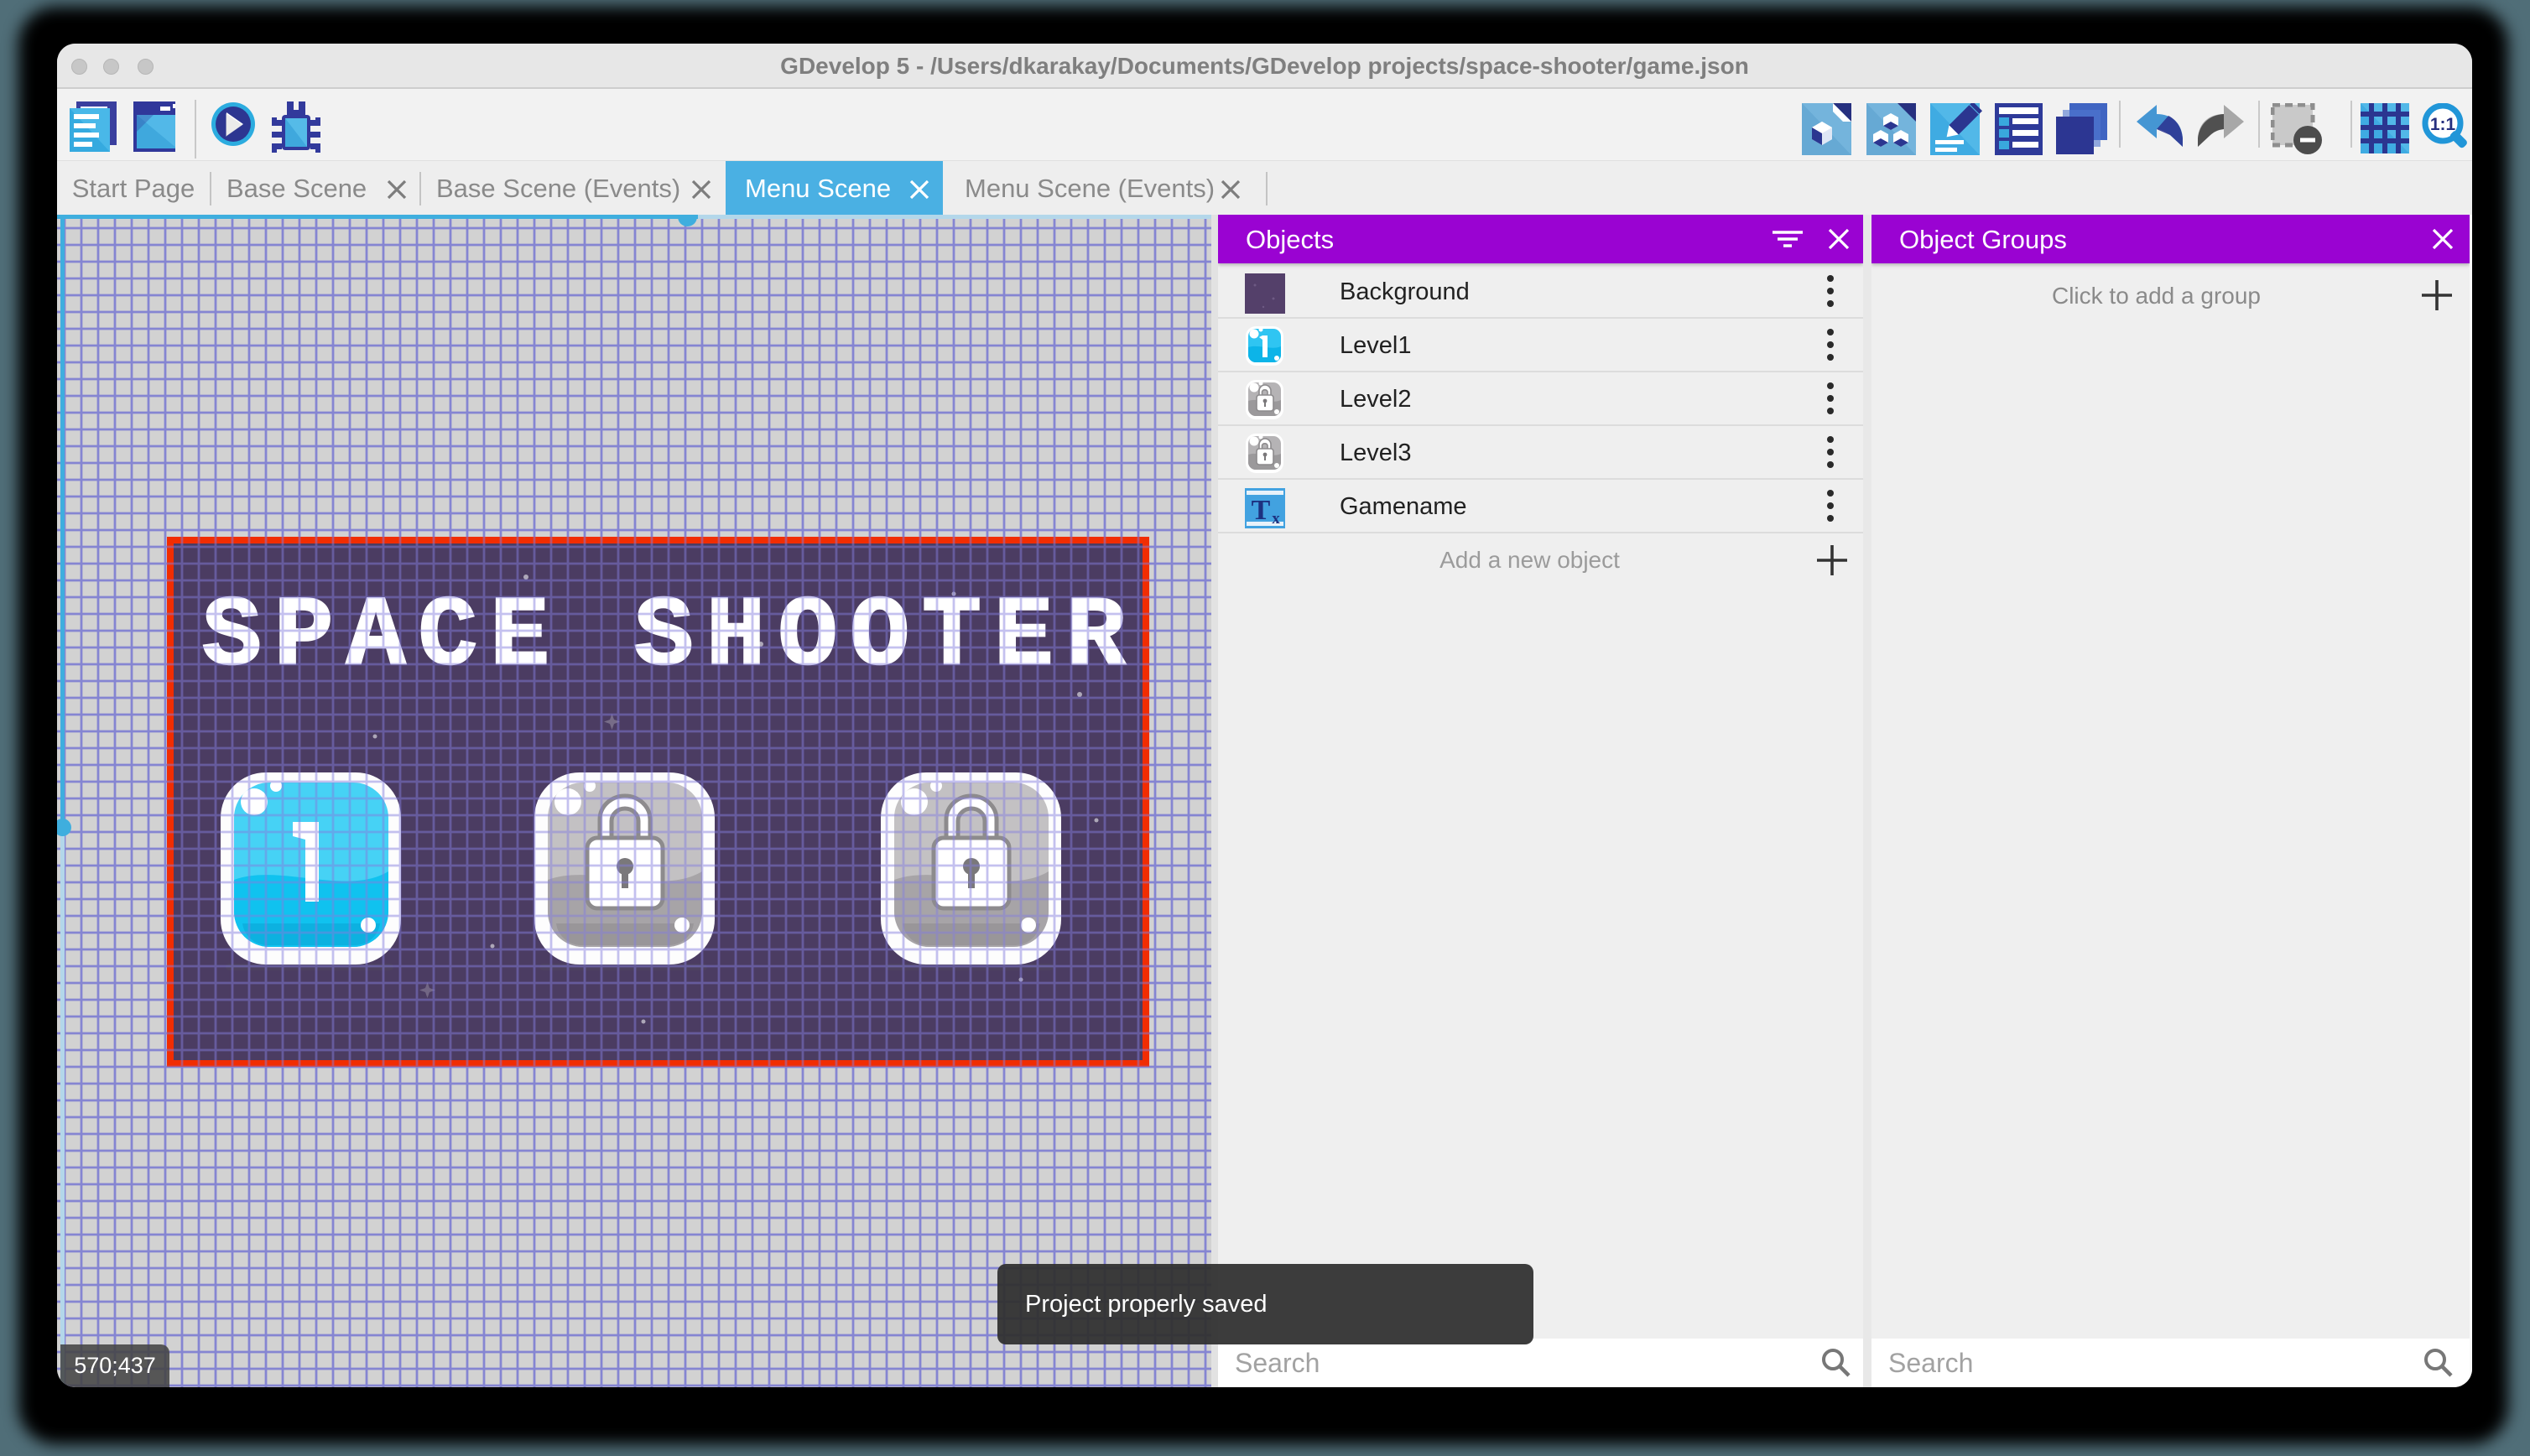  I want to click on svg-text: 1:1, so click(2443, 124).